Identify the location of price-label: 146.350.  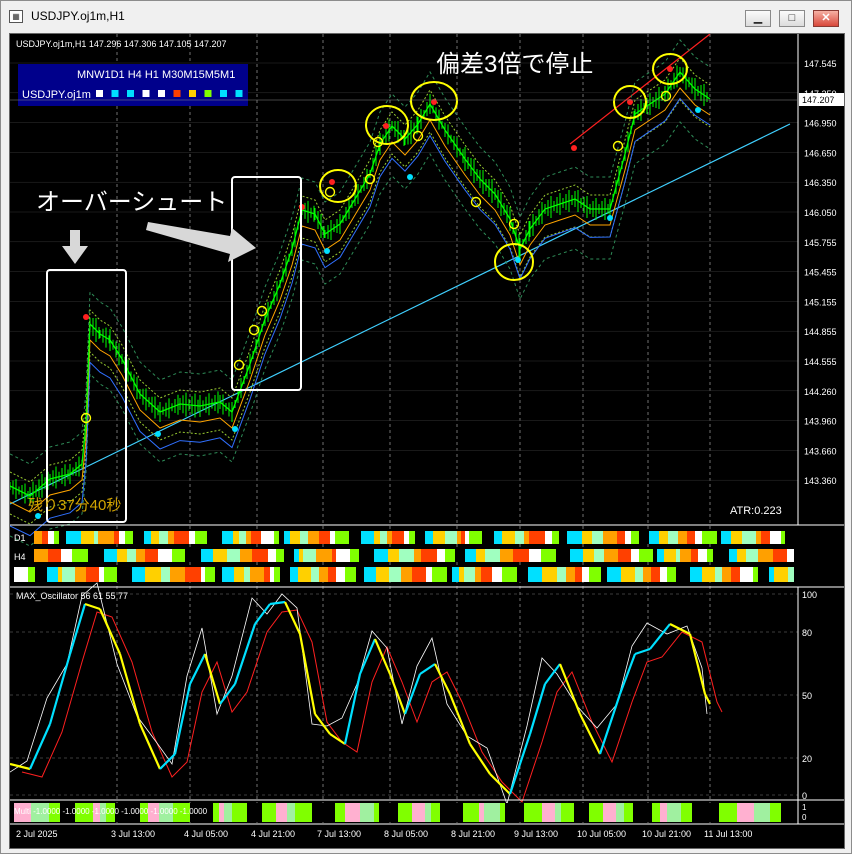
(820, 183).